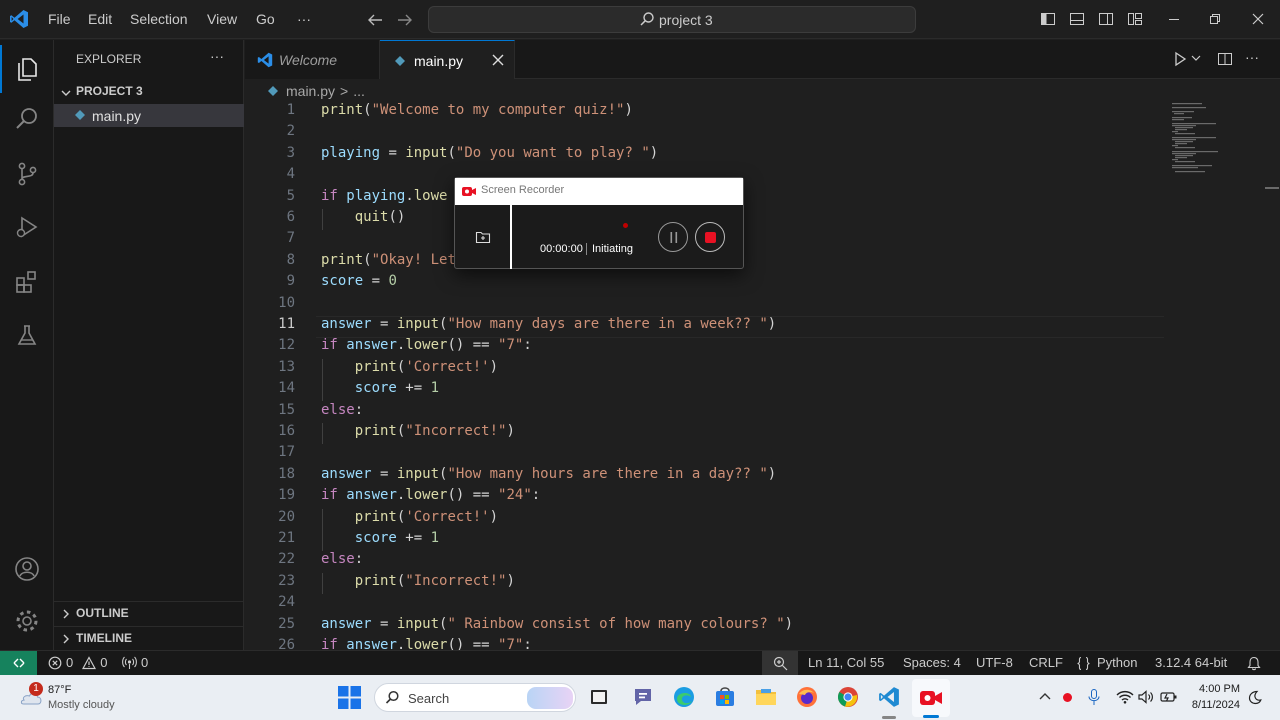 Image resolution: width=1280 pixels, height=720 pixels. I want to click on stop-button, so click(710, 237).